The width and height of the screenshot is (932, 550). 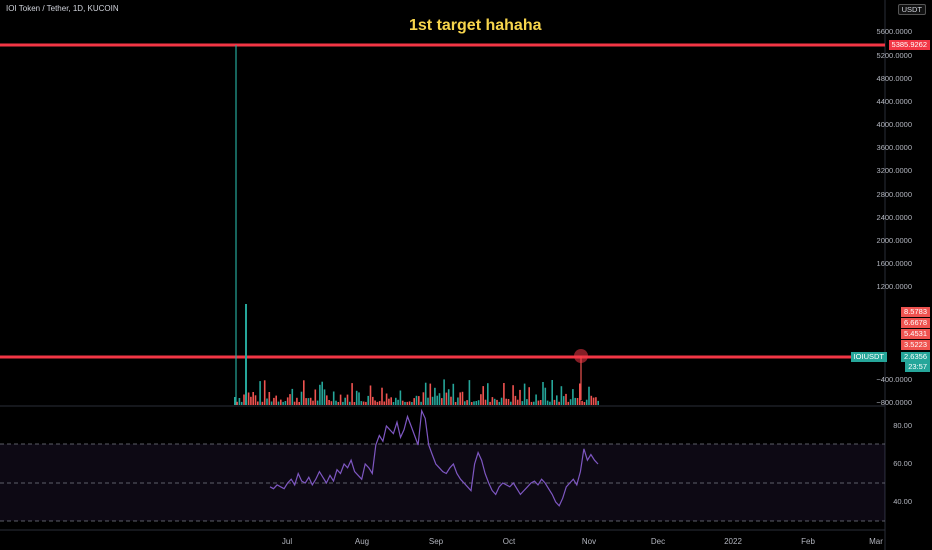 I want to click on time-axis-label: Jul, so click(x=287, y=541).